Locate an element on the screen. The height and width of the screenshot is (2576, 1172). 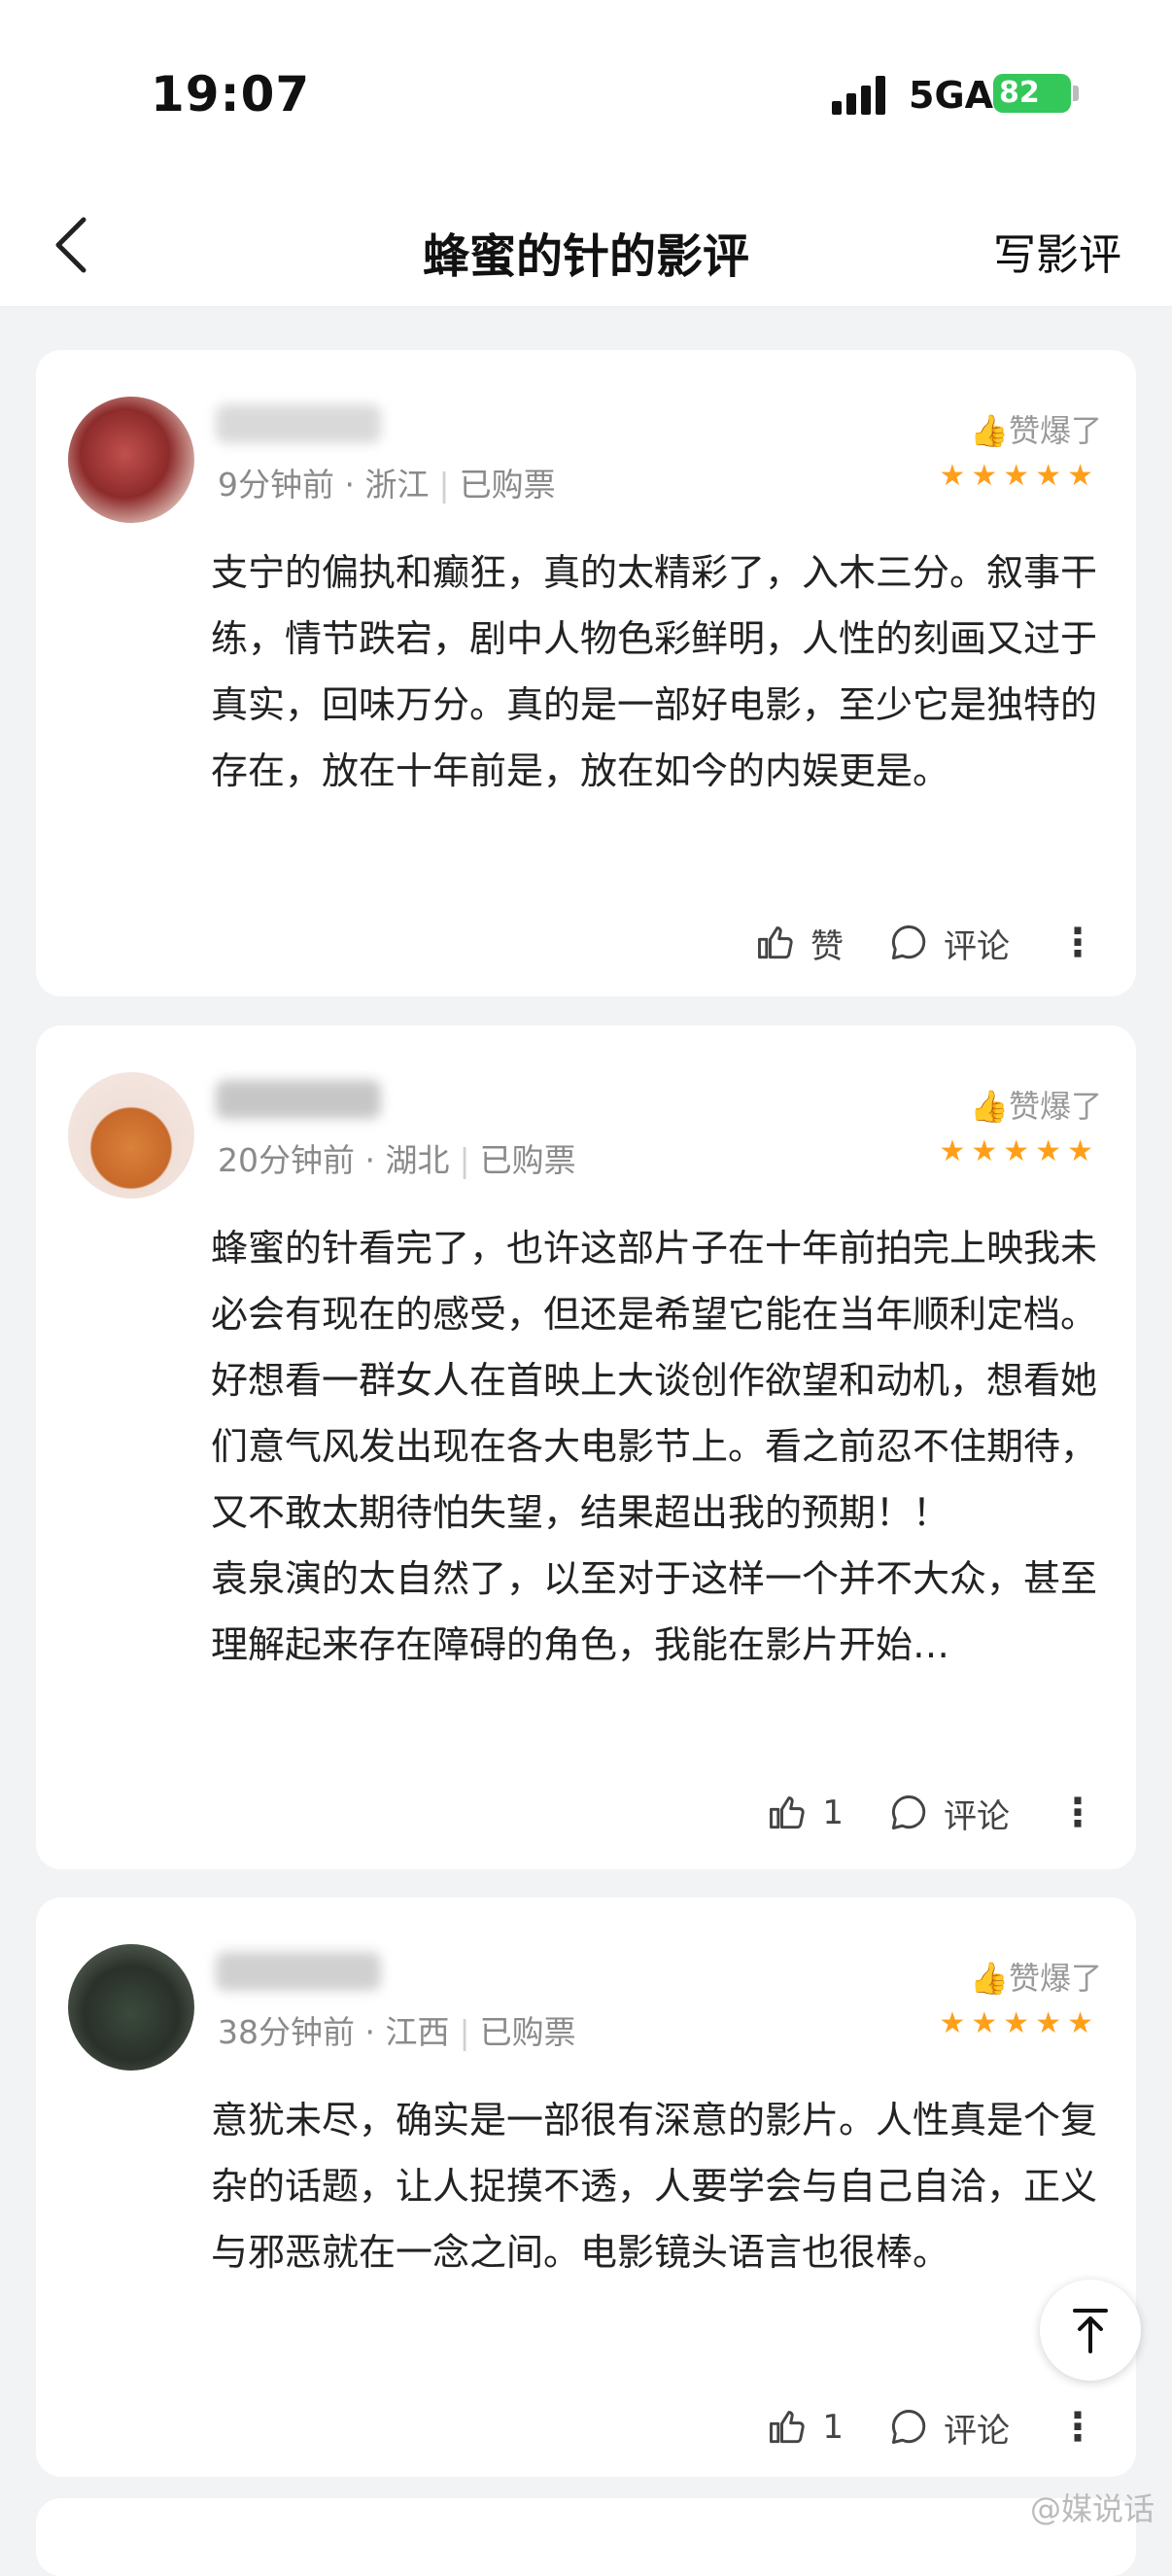
status-time: 19:07 is located at coordinates (231, 94).